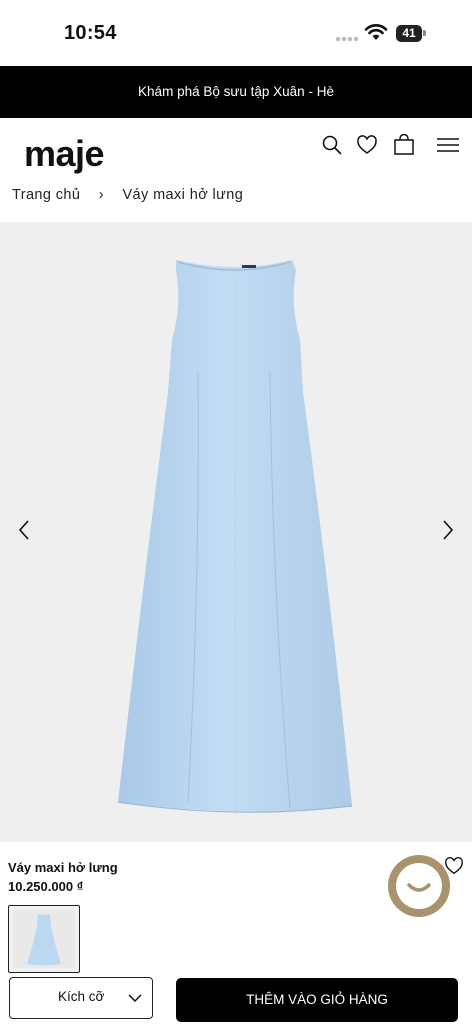 This screenshot has height=1024, width=472. Describe the element at coordinates (135, 998) in the screenshot. I see `chevron-down-icon` at that location.